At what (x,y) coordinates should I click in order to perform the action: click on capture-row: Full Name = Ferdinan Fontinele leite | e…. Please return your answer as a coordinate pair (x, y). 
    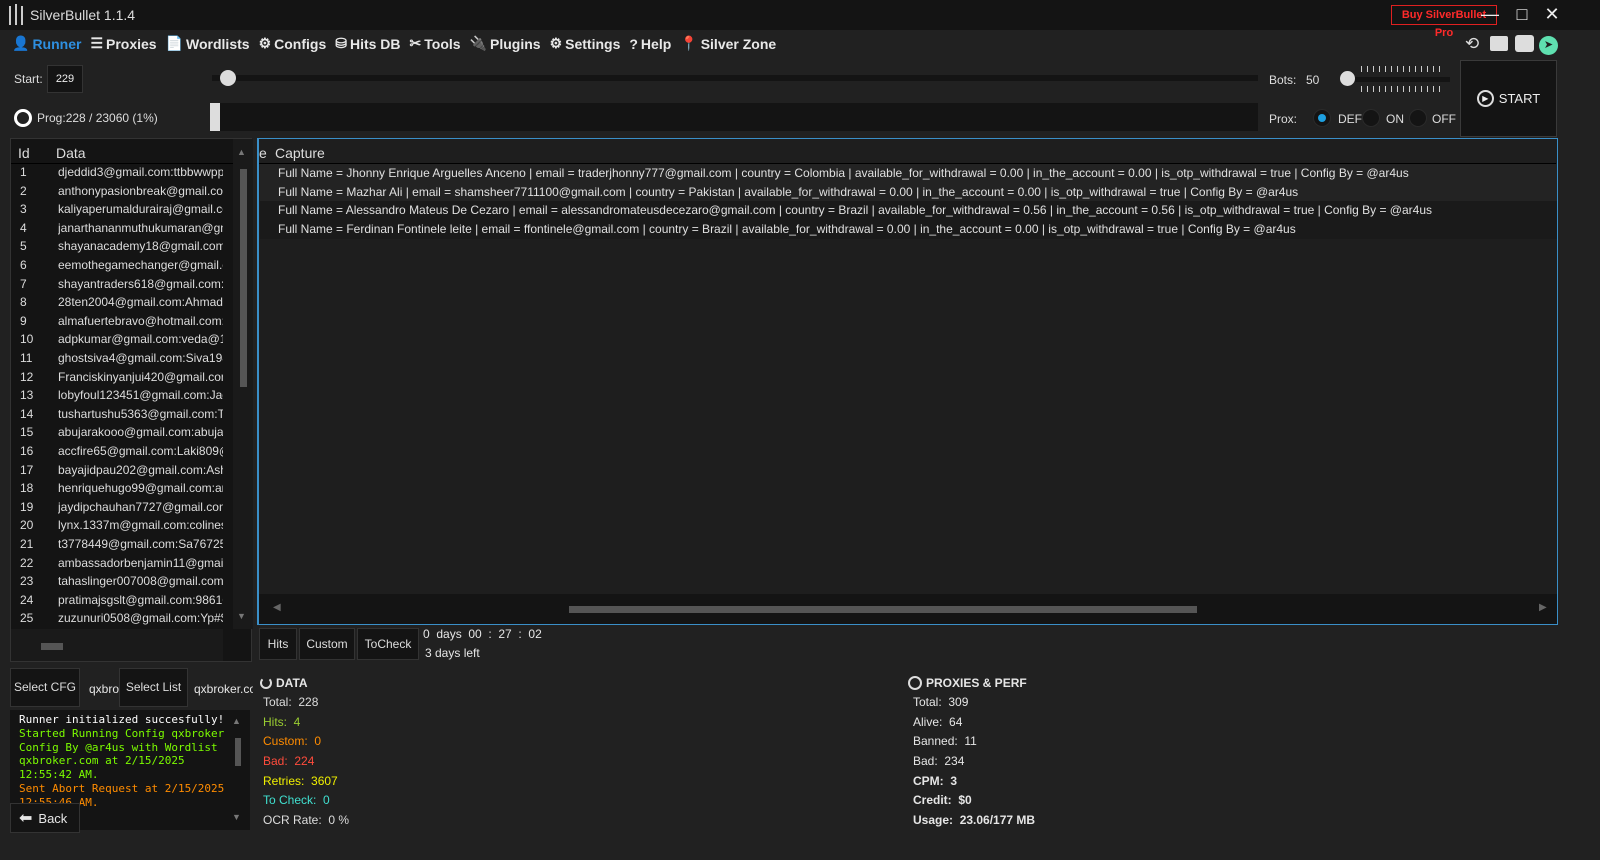
    Looking at the image, I should click on (908, 229).